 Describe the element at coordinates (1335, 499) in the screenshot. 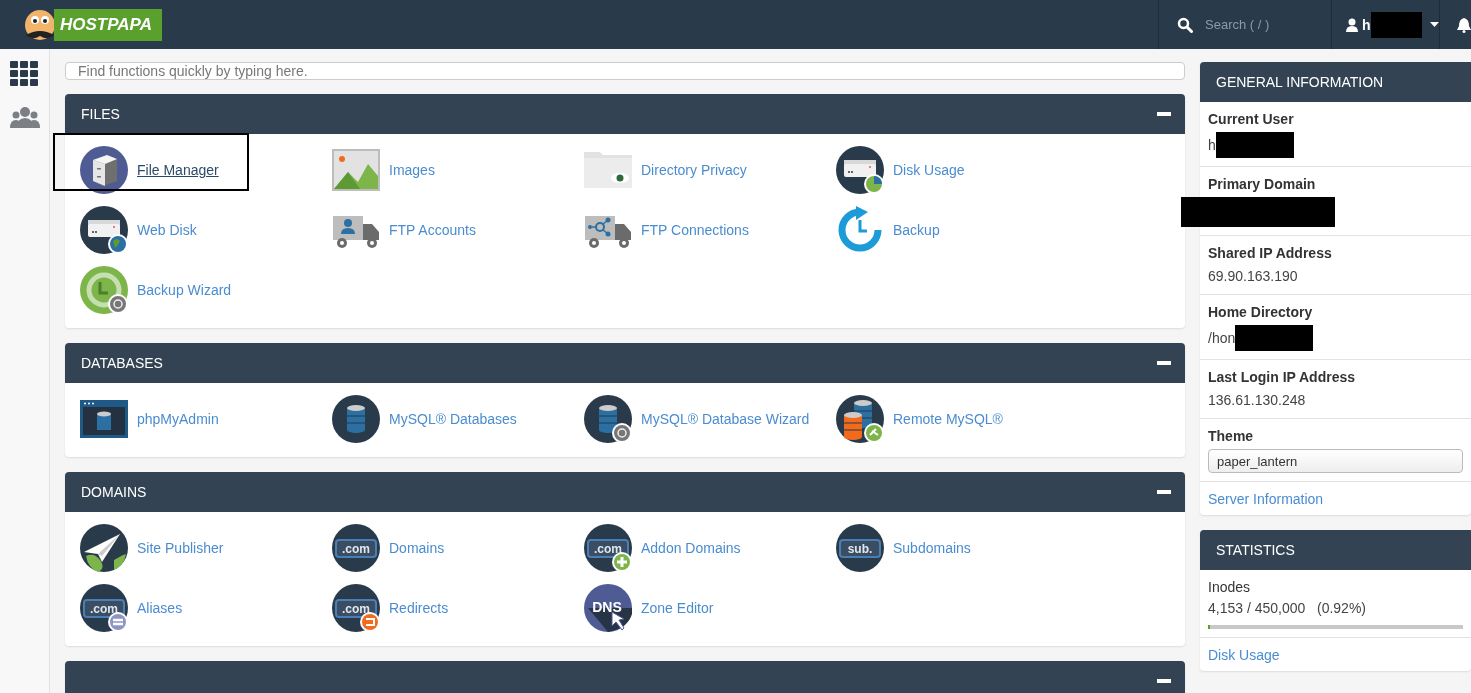

I see `info-link: Server Information` at that location.